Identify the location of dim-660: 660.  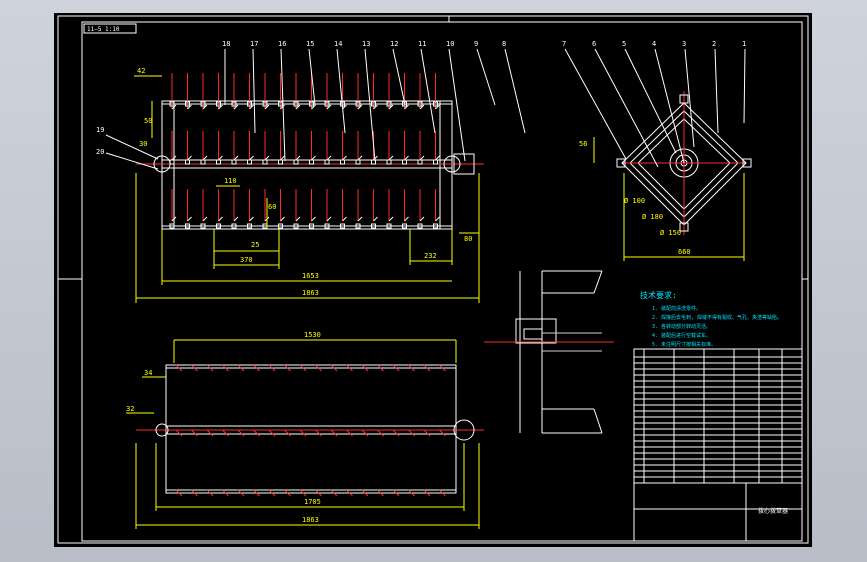
(684, 252).